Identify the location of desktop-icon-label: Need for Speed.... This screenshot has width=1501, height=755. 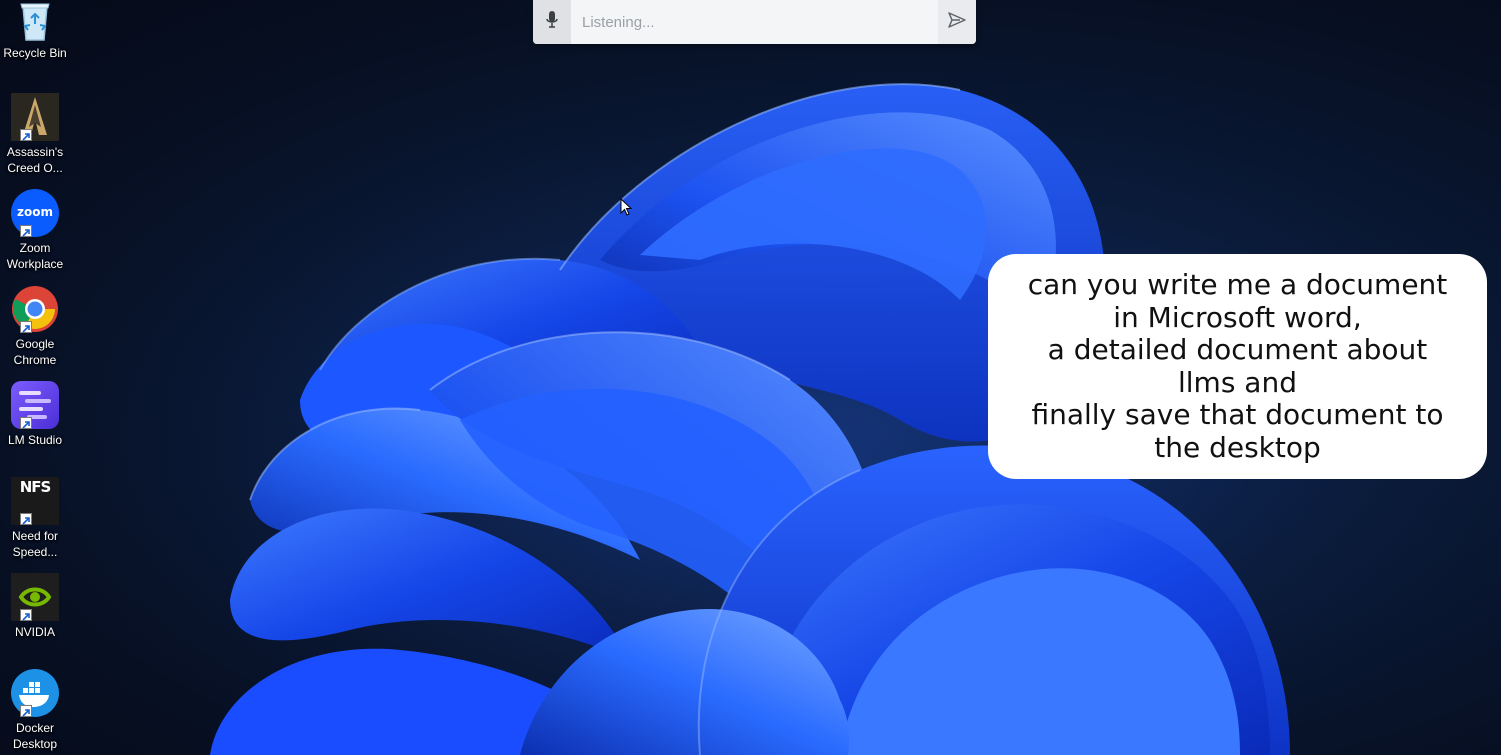
(35, 544).